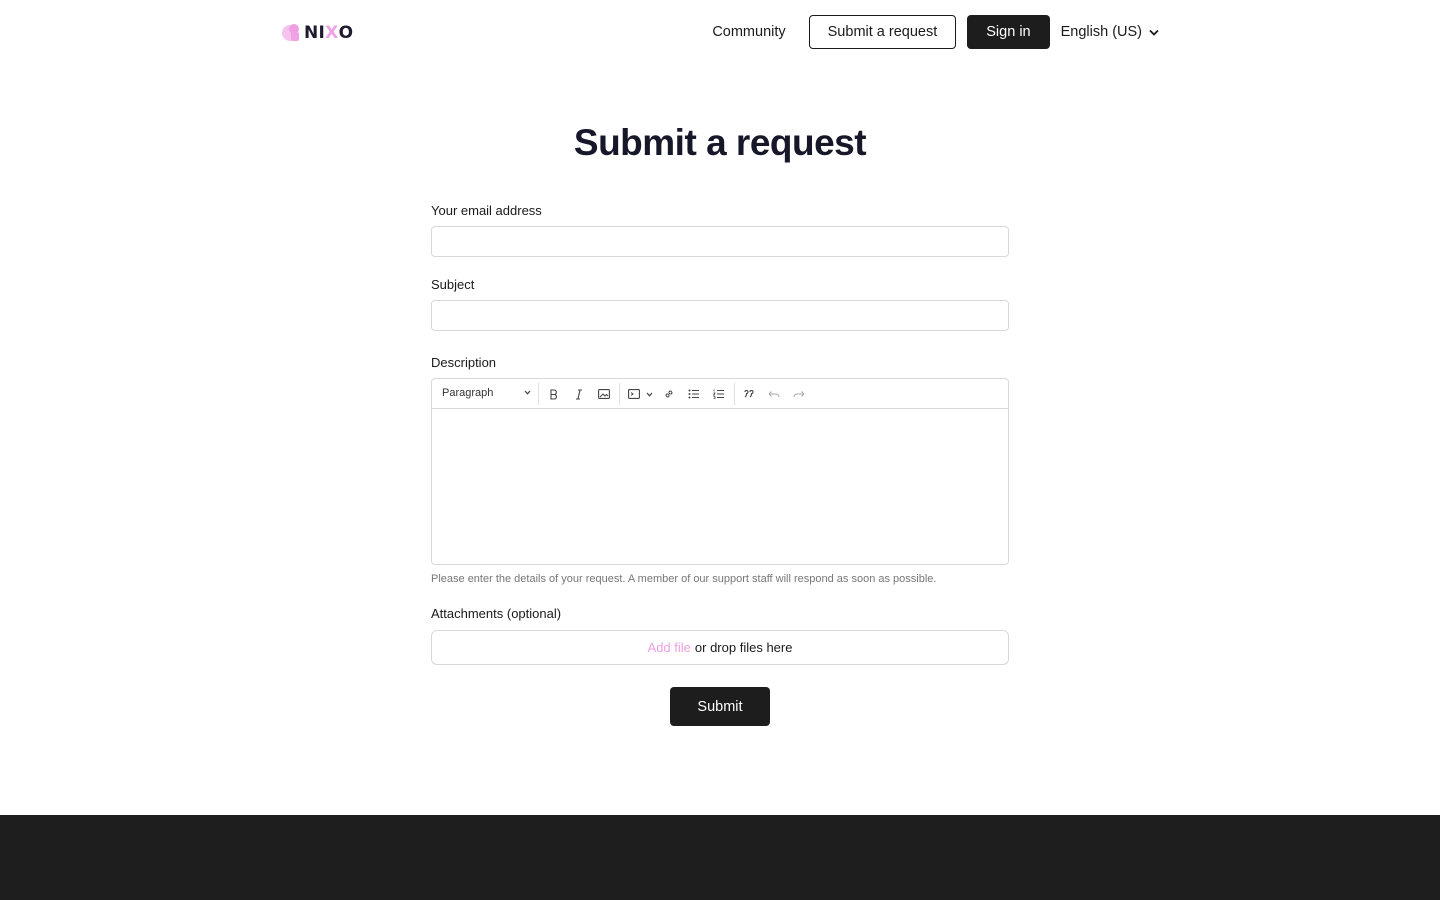  I want to click on numbered-list-icon, so click(719, 394).